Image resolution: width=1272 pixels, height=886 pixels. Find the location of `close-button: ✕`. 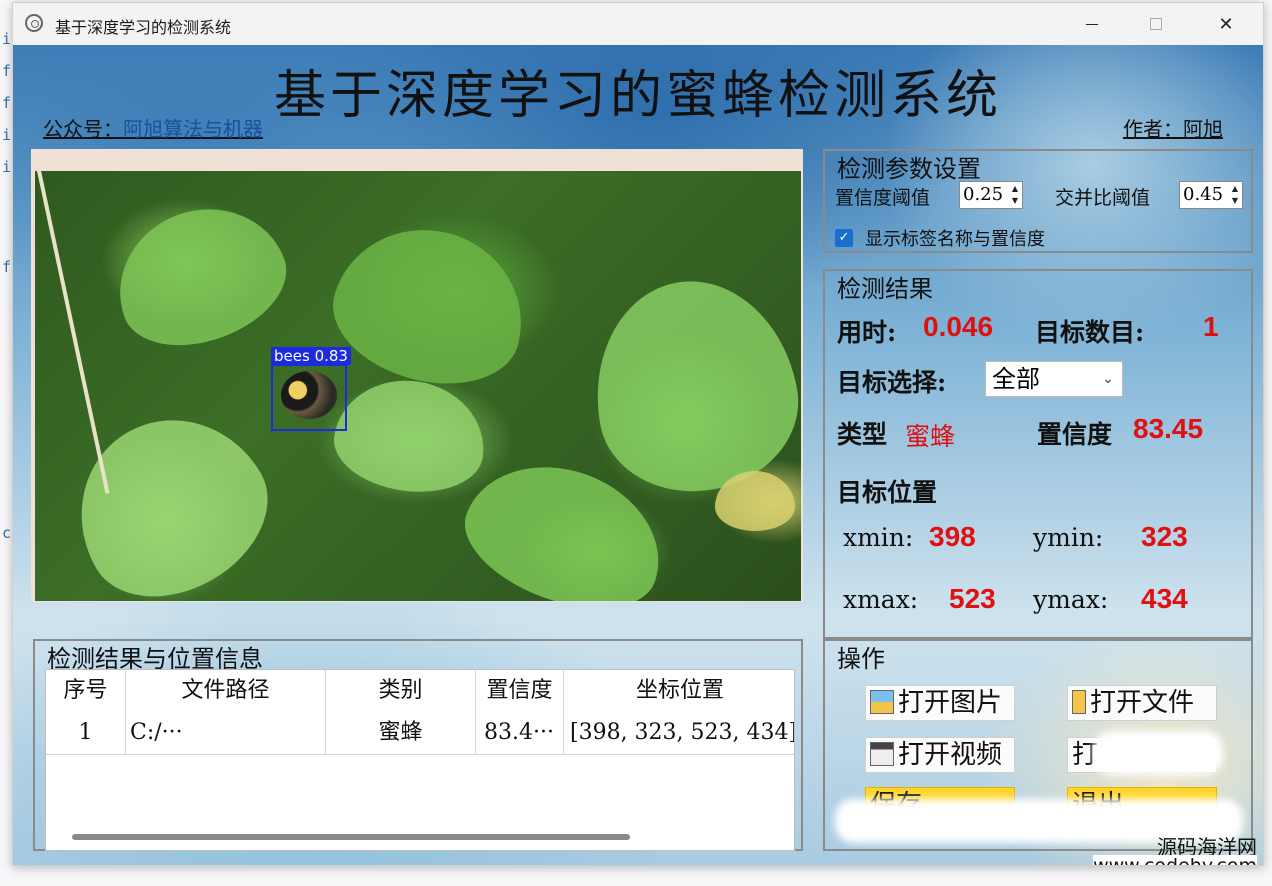

close-button: ✕ is located at coordinates (1226, 24).